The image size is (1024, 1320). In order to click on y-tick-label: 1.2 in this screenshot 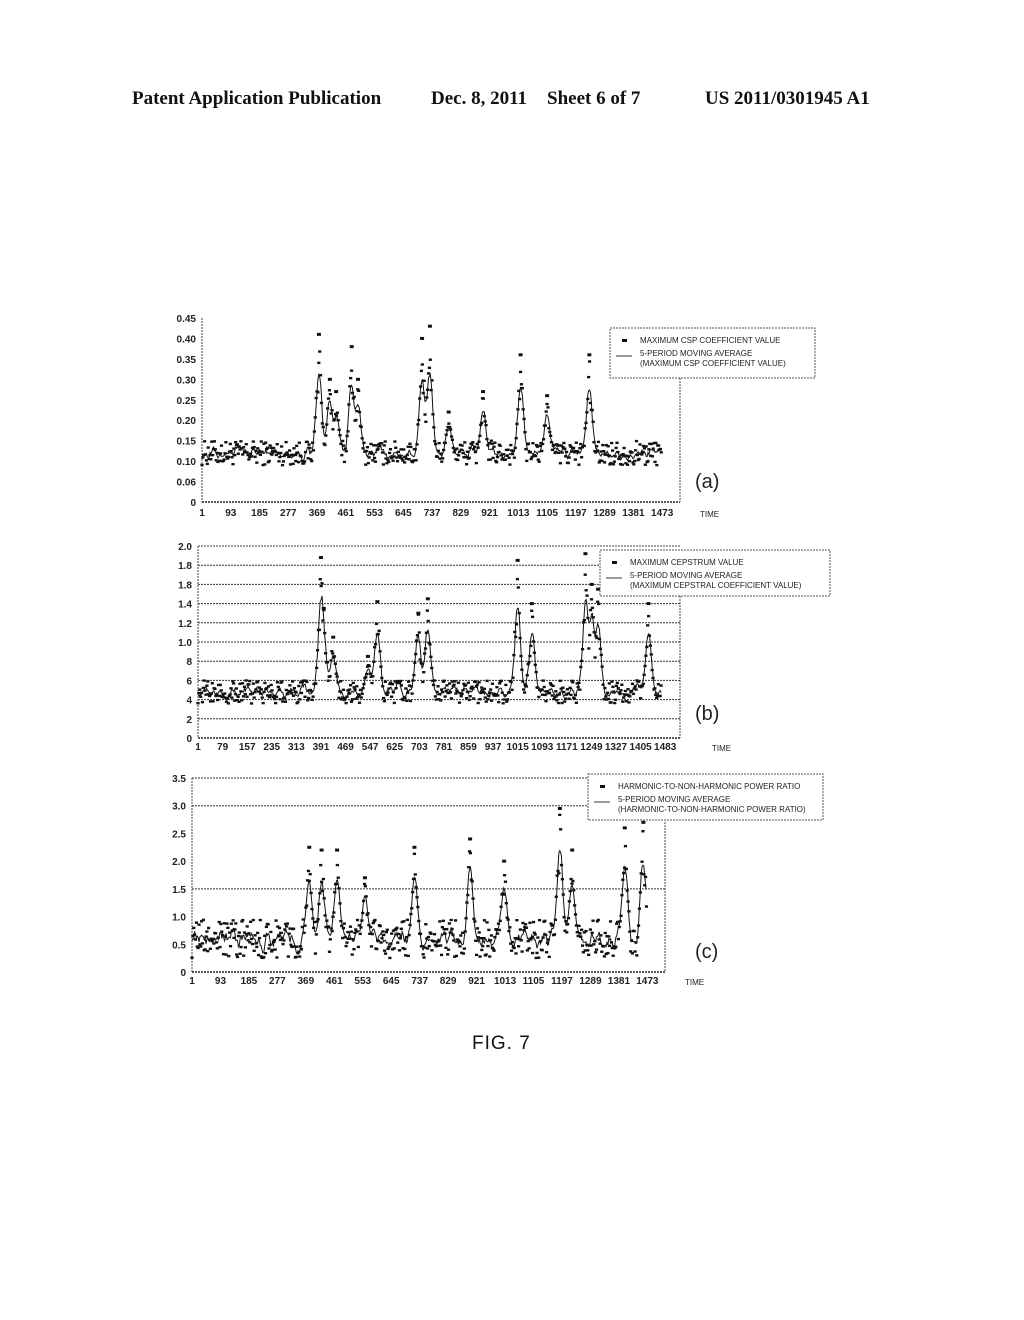, I will do `click(185, 624)`.